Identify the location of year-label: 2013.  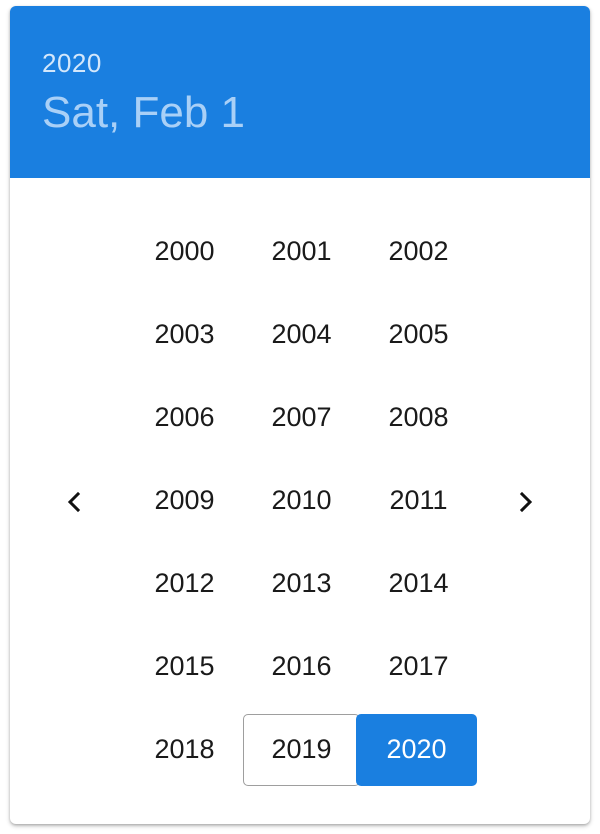
(301, 583).